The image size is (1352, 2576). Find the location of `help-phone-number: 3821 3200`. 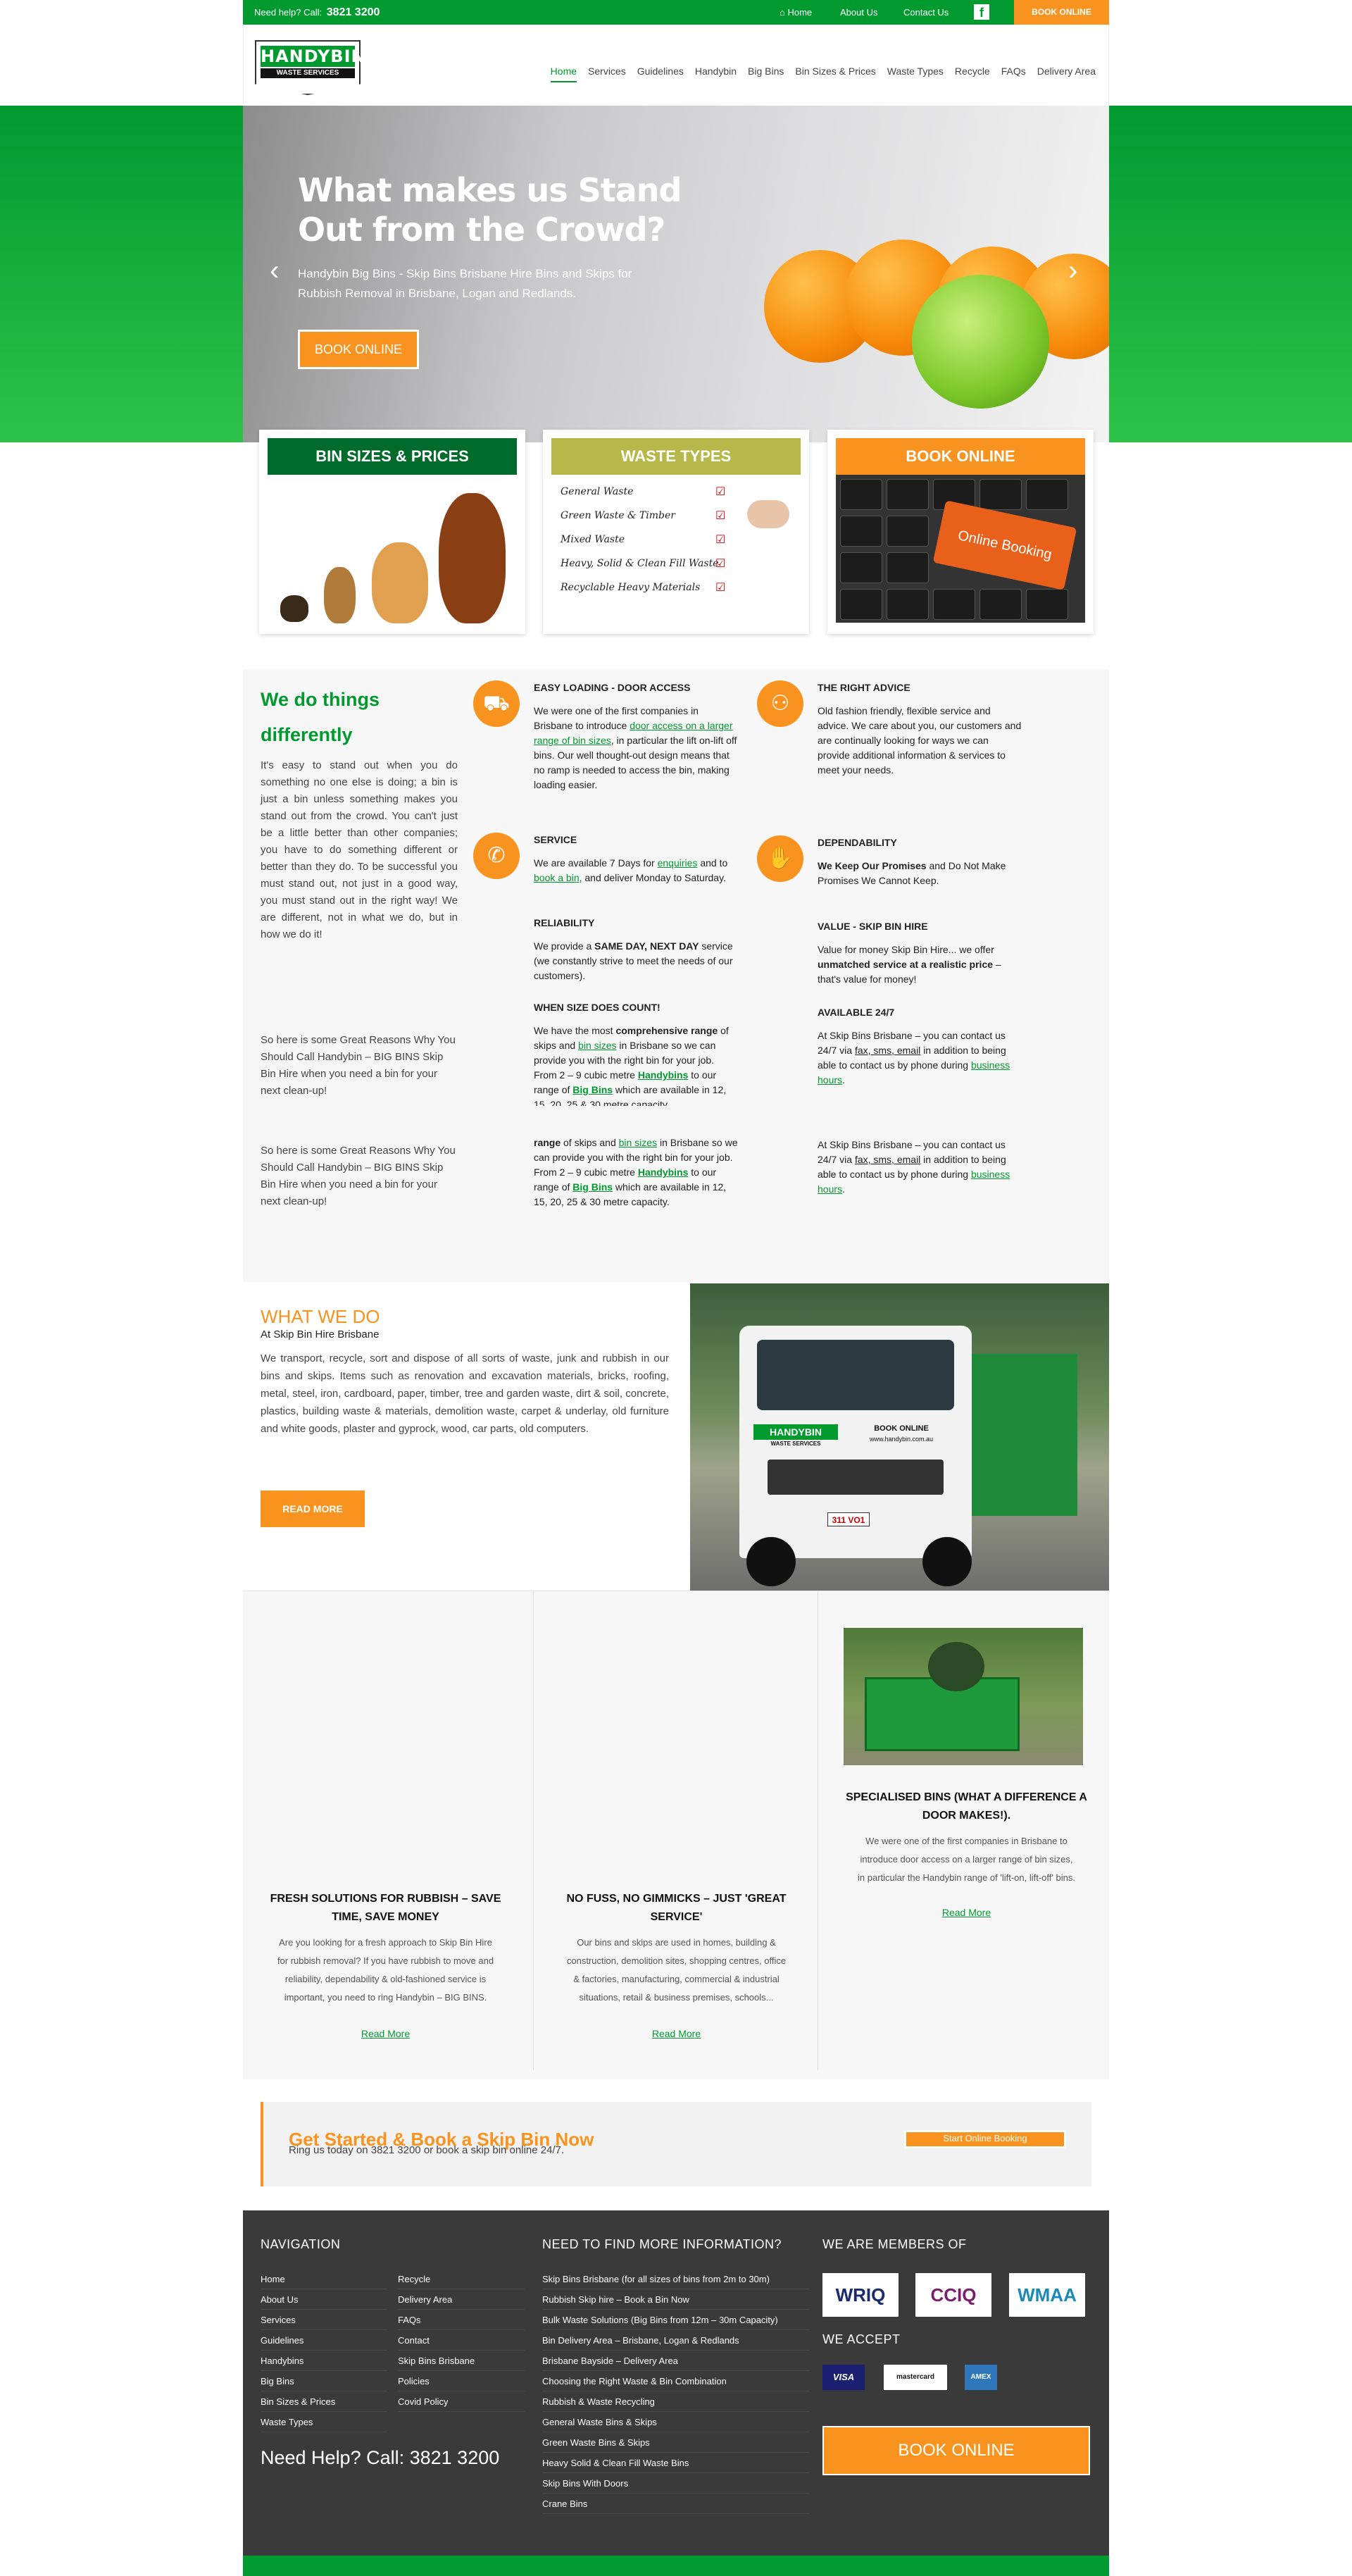

help-phone-number: 3821 3200 is located at coordinates (353, 12).